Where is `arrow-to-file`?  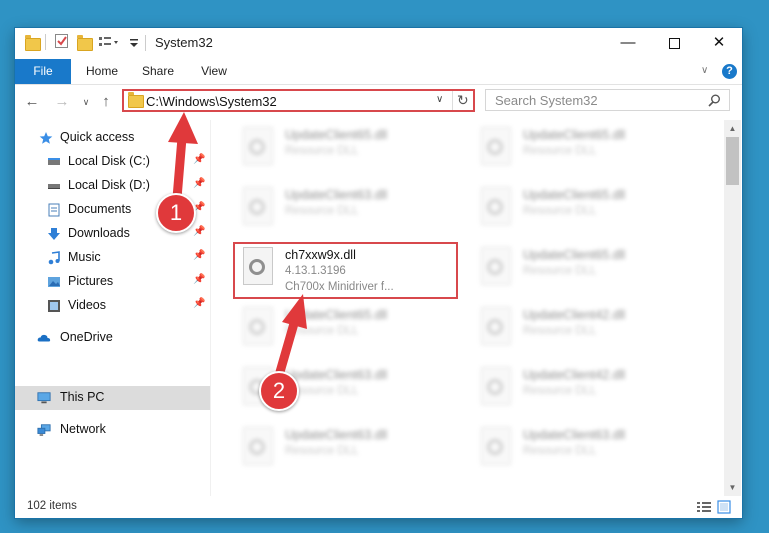
arrow-to-file is located at coordinates (287, 346).